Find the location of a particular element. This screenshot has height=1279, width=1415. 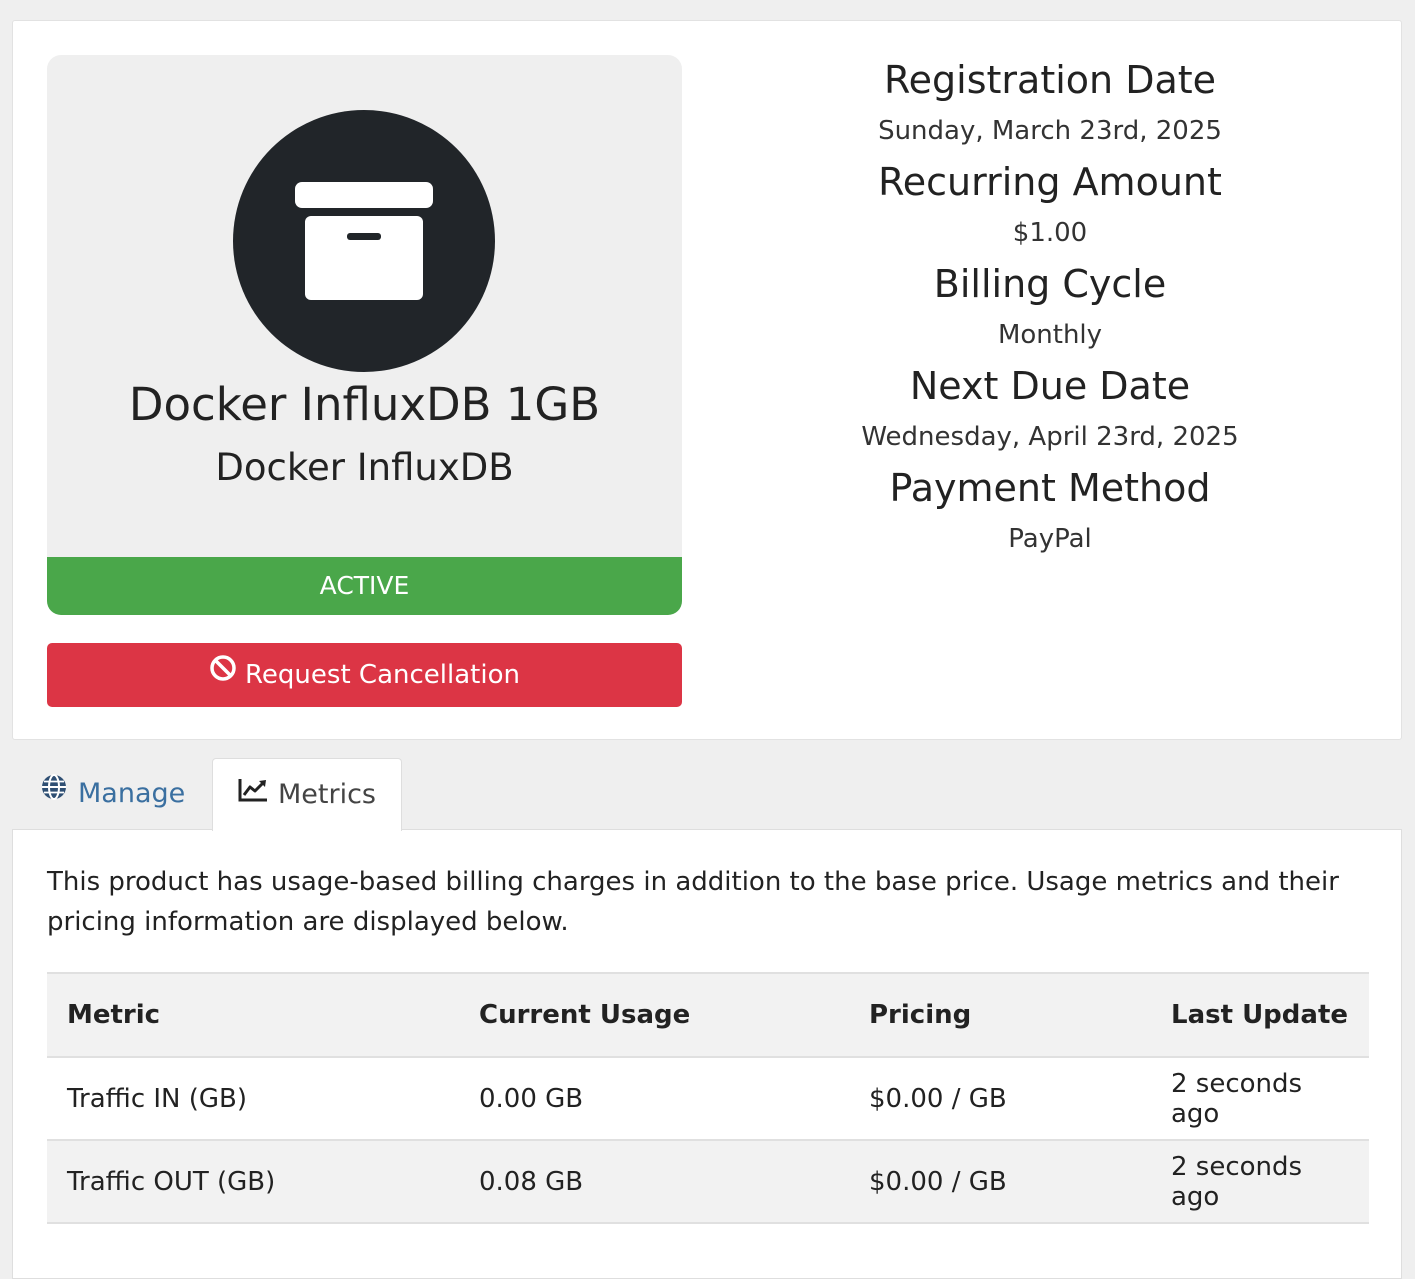

column-header-last-update: Last Update is located at coordinates (1260, 1015).